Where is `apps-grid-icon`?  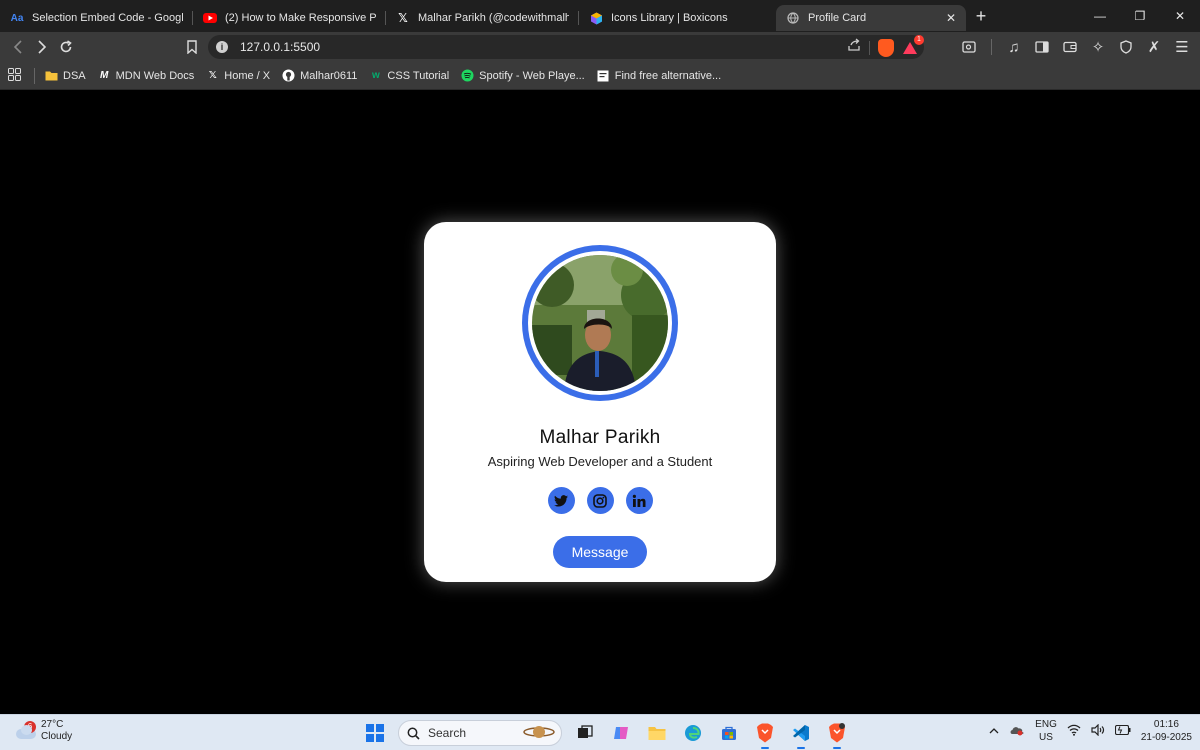 apps-grid-icon is located at coordinates (18, 75).